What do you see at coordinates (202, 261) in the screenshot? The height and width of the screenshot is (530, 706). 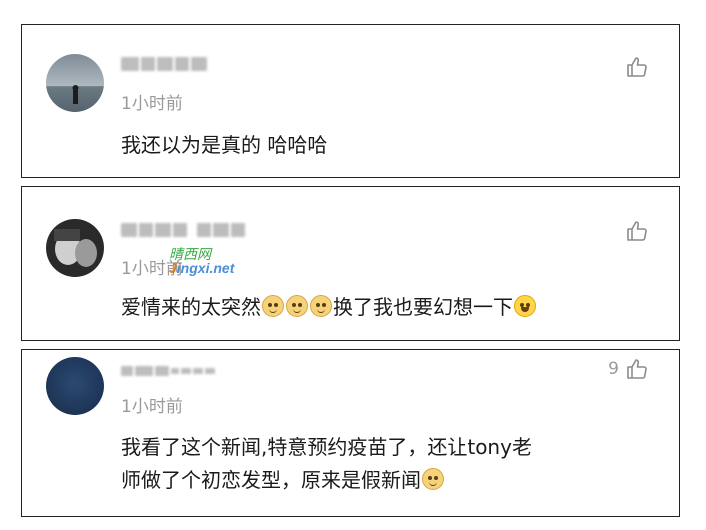 I see `site-watermark: 晴西网 Jingxi.net` at bounding box center [202, 261].